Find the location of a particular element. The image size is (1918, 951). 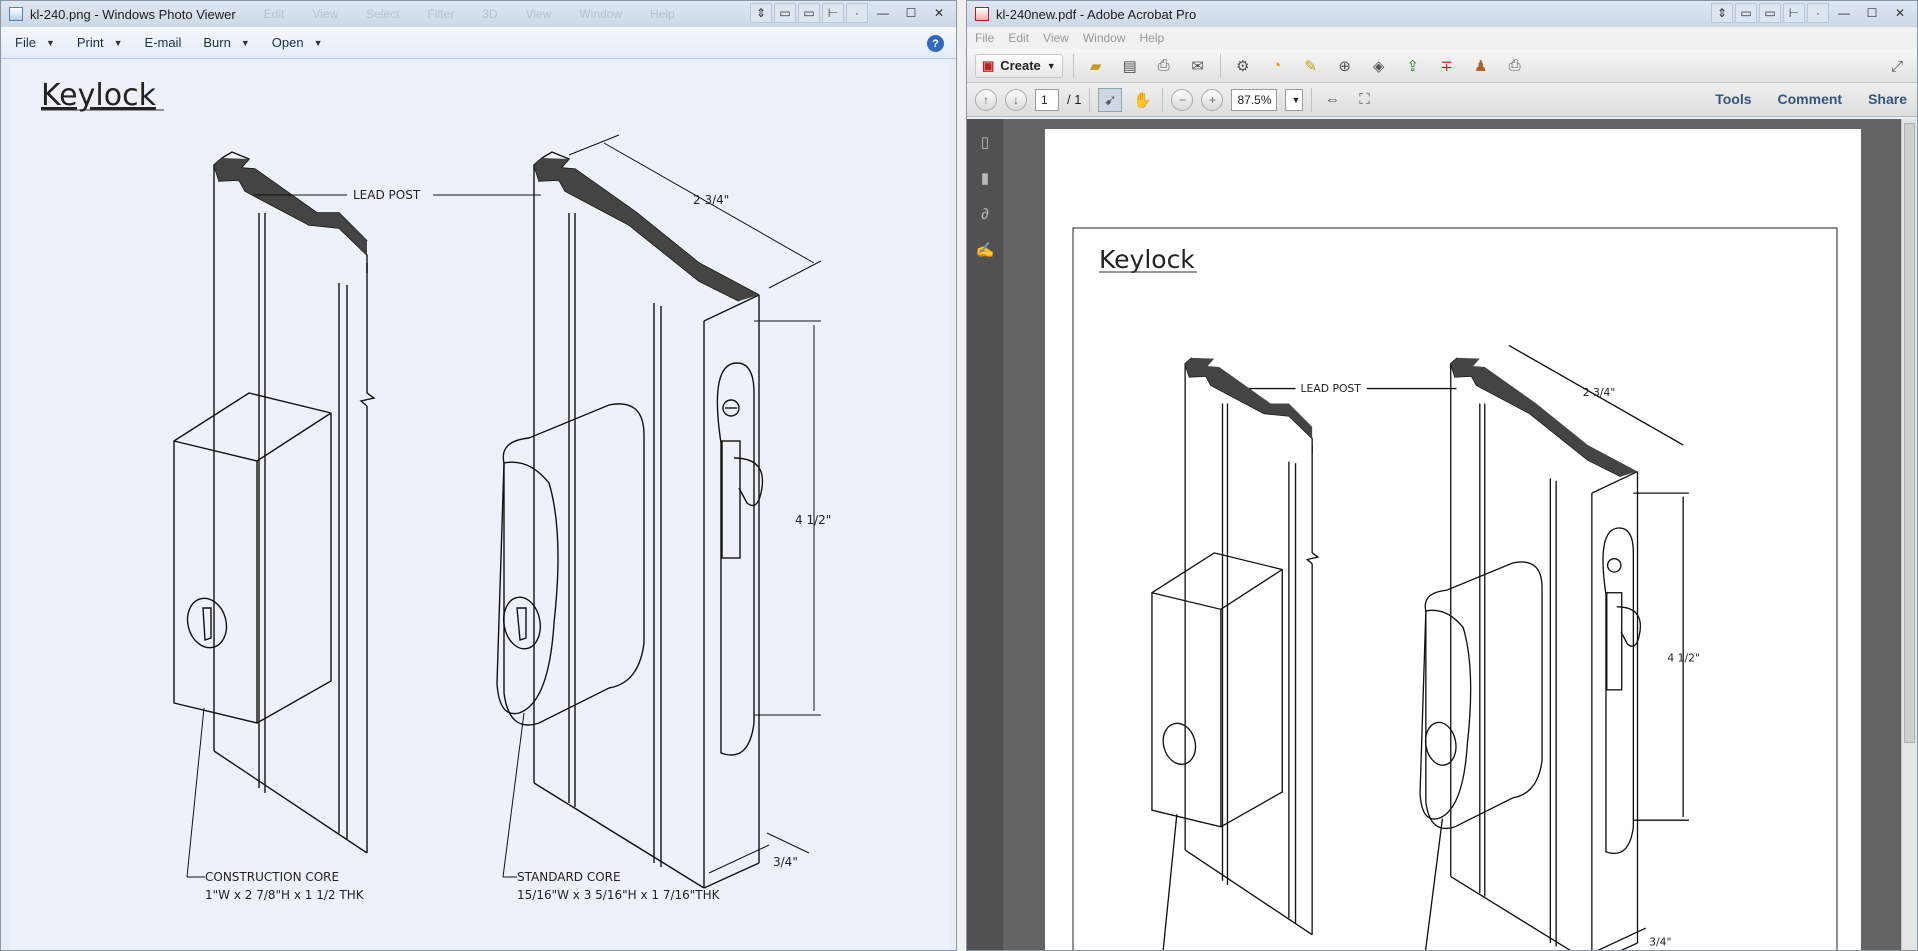

save-icon: ▤ is located at coordinates (1130, 66).